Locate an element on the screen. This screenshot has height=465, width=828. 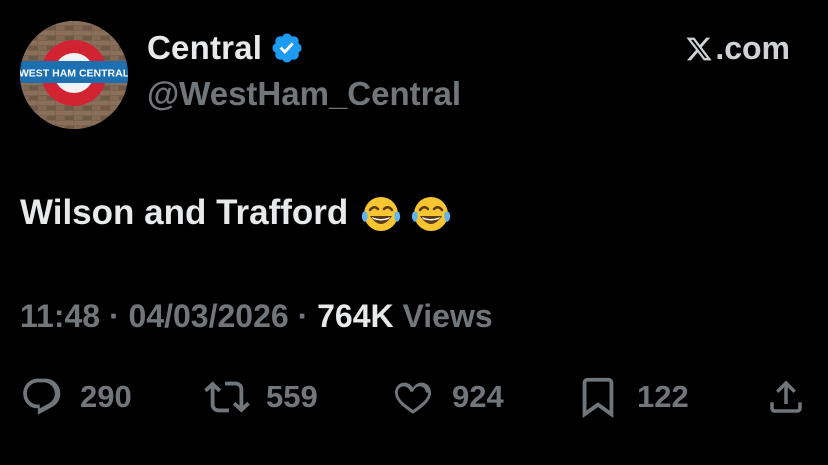
reply-count: 290 is located at coordinates (106, 396).